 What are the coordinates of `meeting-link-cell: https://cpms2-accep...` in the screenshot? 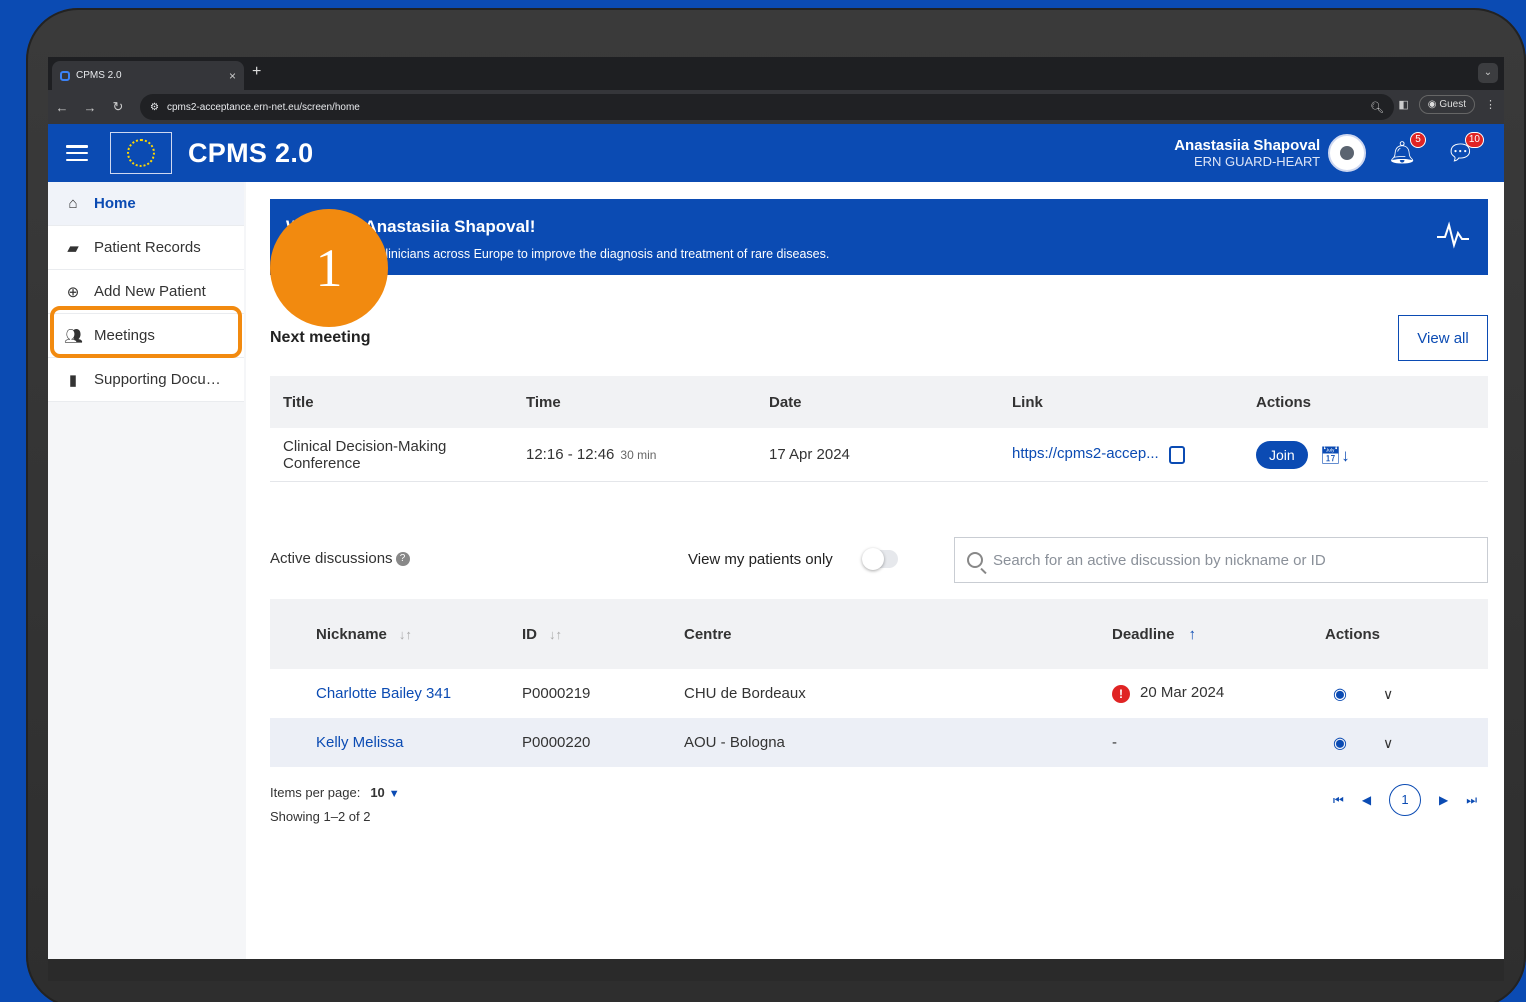 It's located at (1121, 454).